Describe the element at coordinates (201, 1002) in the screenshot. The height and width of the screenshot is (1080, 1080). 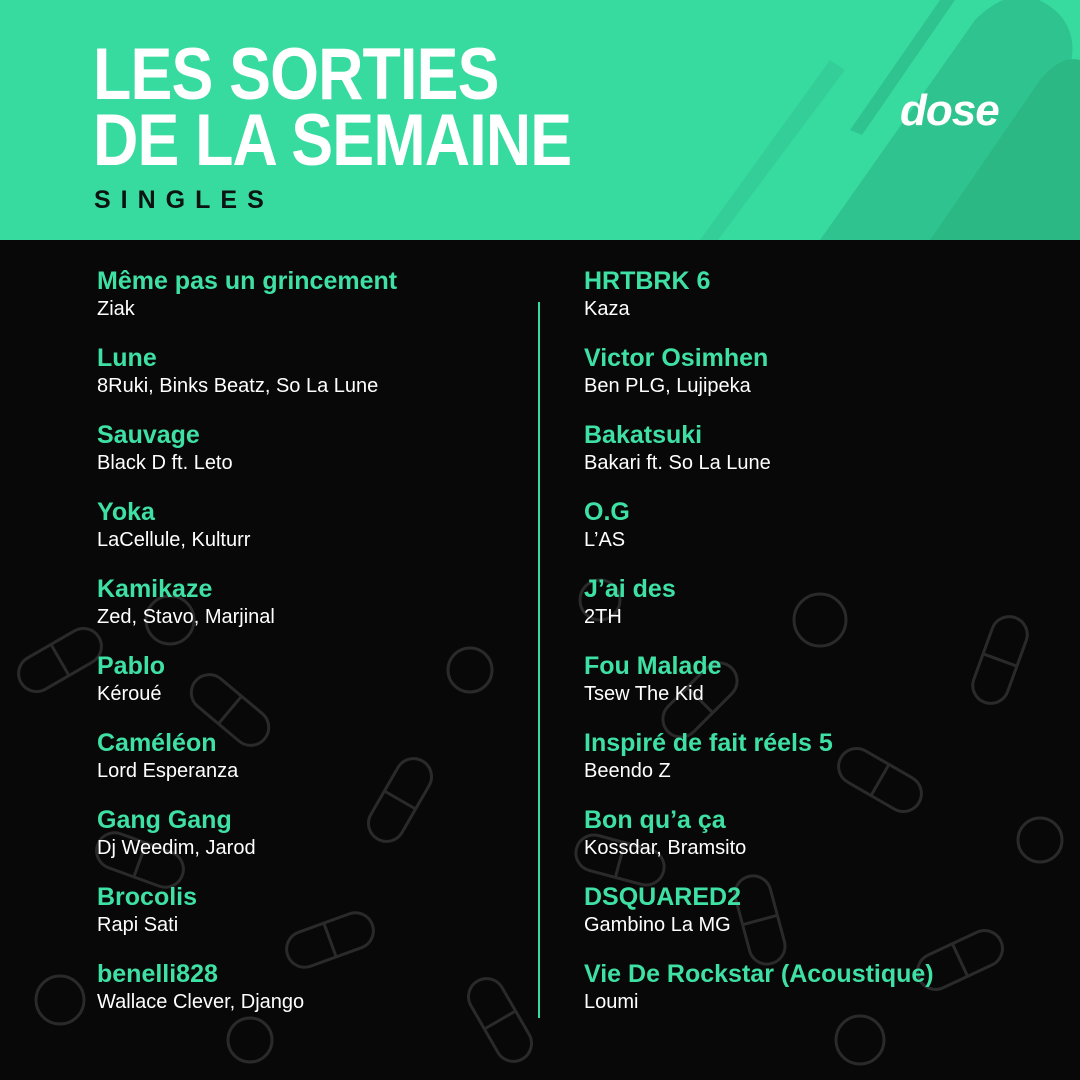
I see `song-artists: Wallace Clever, Django` at that location.